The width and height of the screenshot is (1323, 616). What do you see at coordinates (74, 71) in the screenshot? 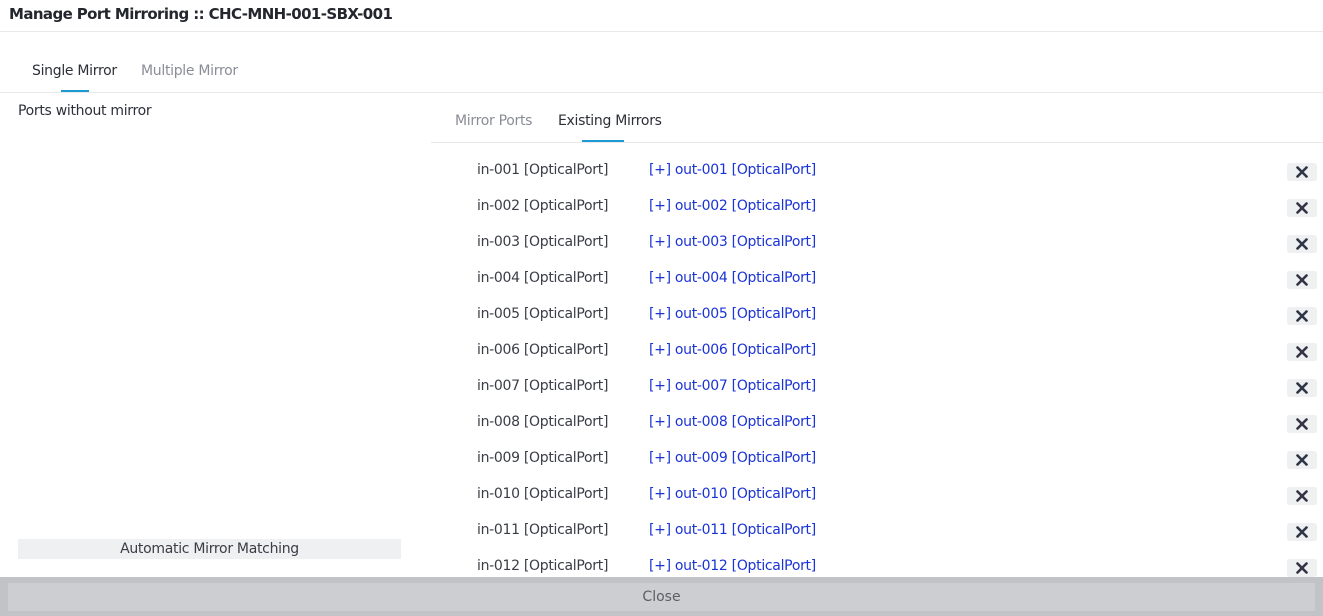
I see `tab-single-mirror: Single Mirror` at bounding box center [74, 71].